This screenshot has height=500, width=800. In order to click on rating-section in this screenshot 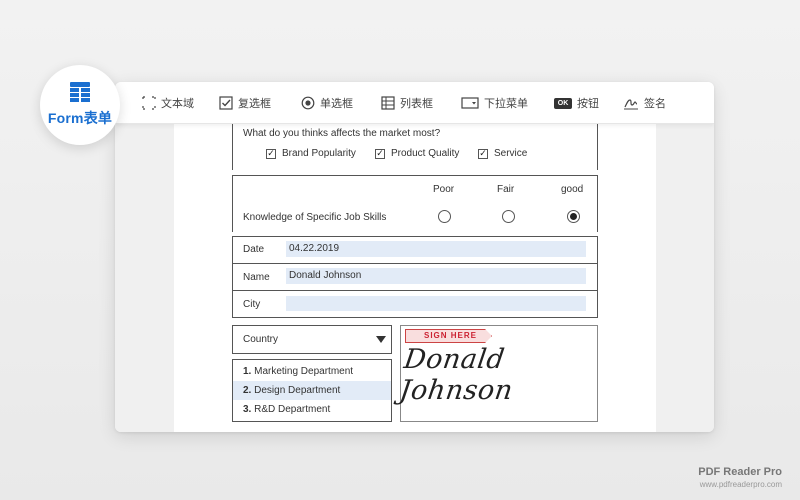, I will do `click(415, 203)`.